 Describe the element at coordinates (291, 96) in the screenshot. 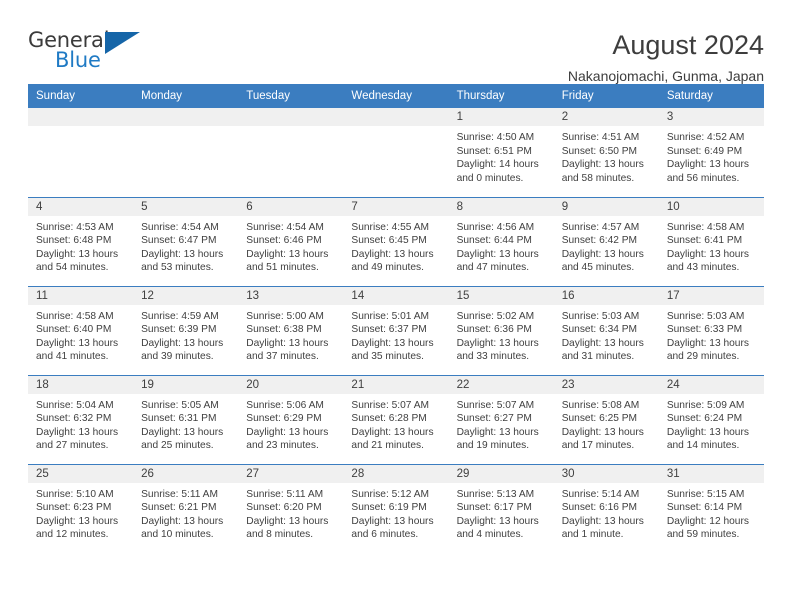

I see `weekday-header-tuesday: Tuesday` at that location.